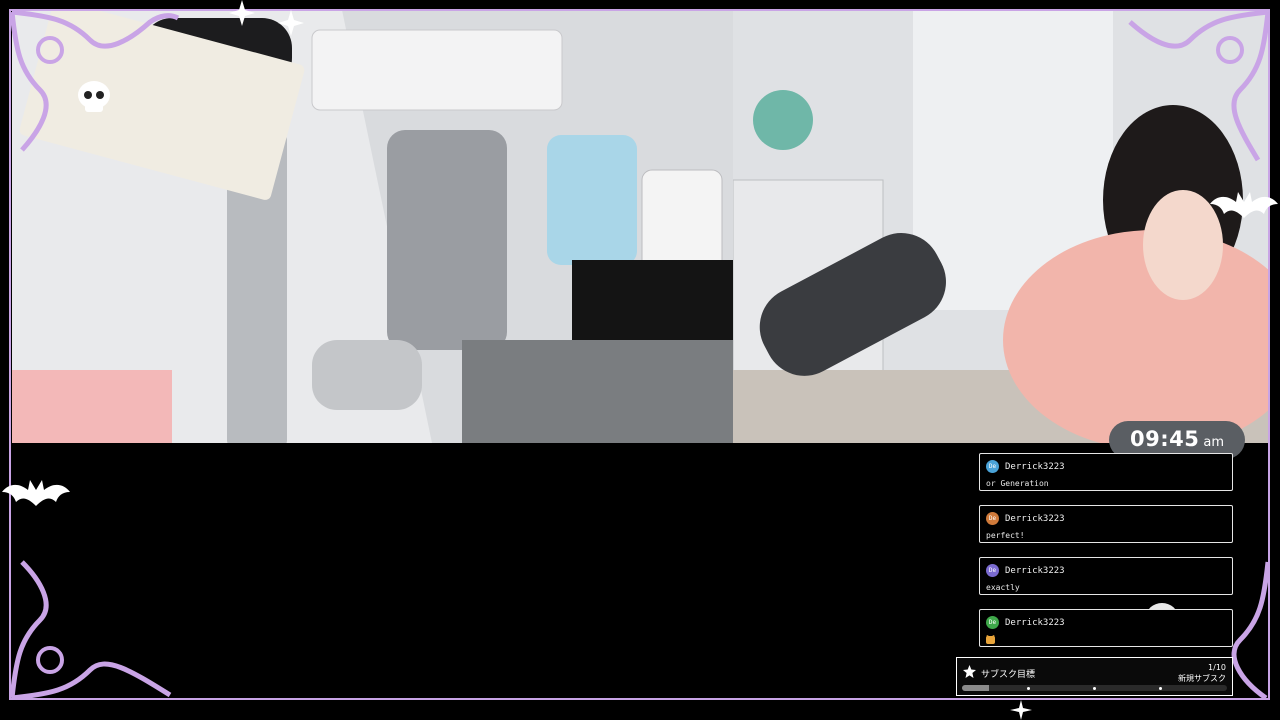  I want to click on chat-message-text: exactly, so click(1003, 587).